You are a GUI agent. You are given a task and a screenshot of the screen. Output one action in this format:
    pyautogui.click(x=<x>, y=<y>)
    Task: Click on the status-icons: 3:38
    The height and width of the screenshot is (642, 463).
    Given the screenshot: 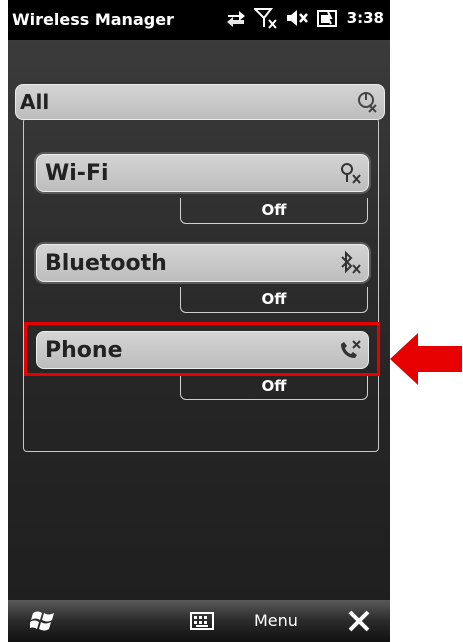 What is the action you would take?
    pyautogui.click(x=304, y=18)
    